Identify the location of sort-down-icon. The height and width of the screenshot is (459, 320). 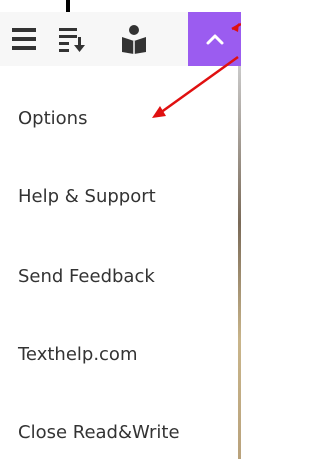
(72, 39).